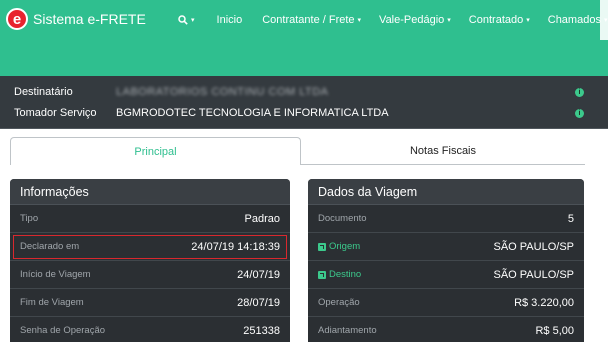  I want to click on info-row-inicio-viagem: Início de Viagem 24/07/19, so click(150, 275).